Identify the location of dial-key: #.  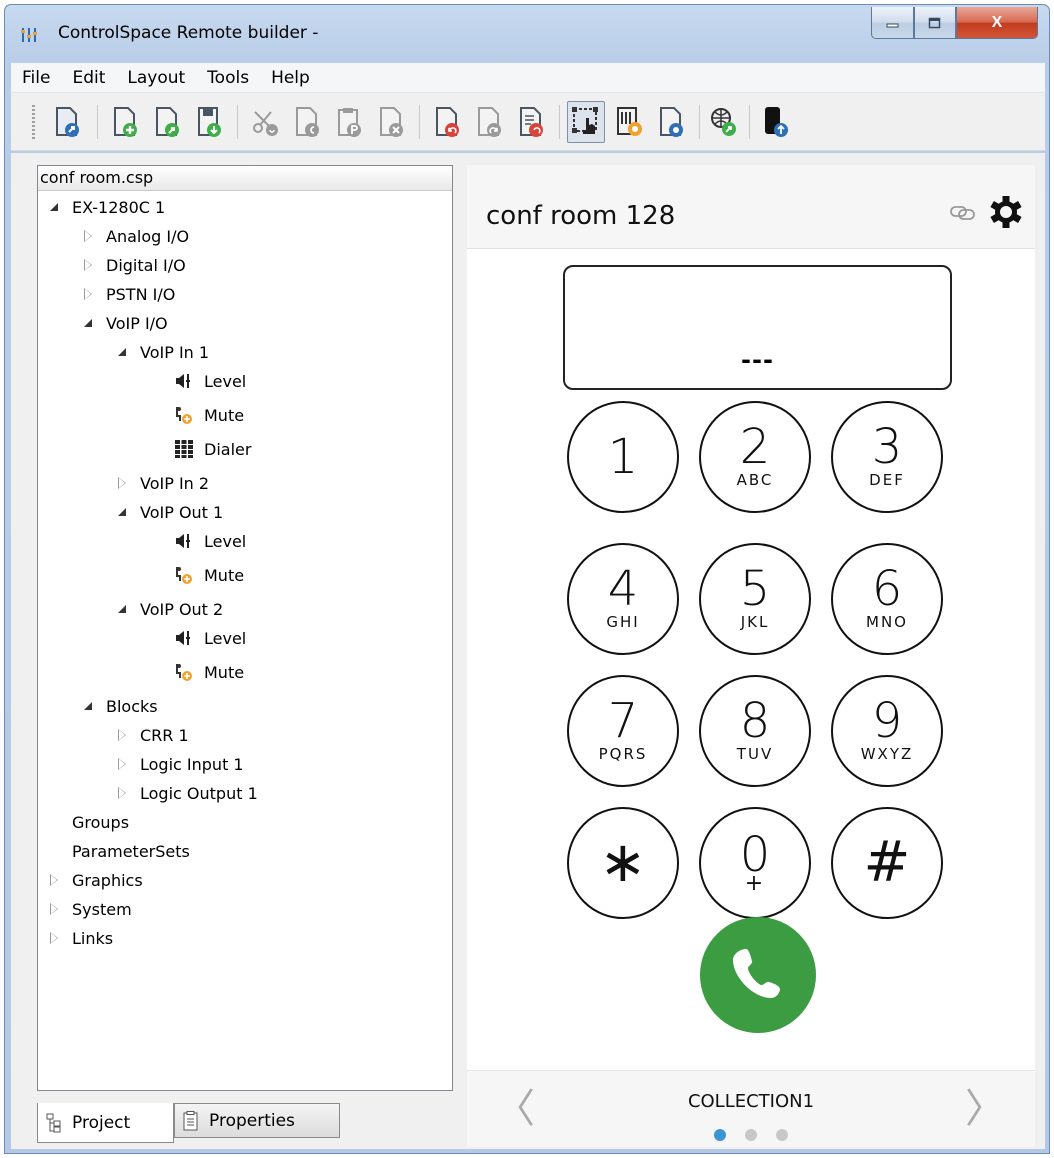
(887, 863).